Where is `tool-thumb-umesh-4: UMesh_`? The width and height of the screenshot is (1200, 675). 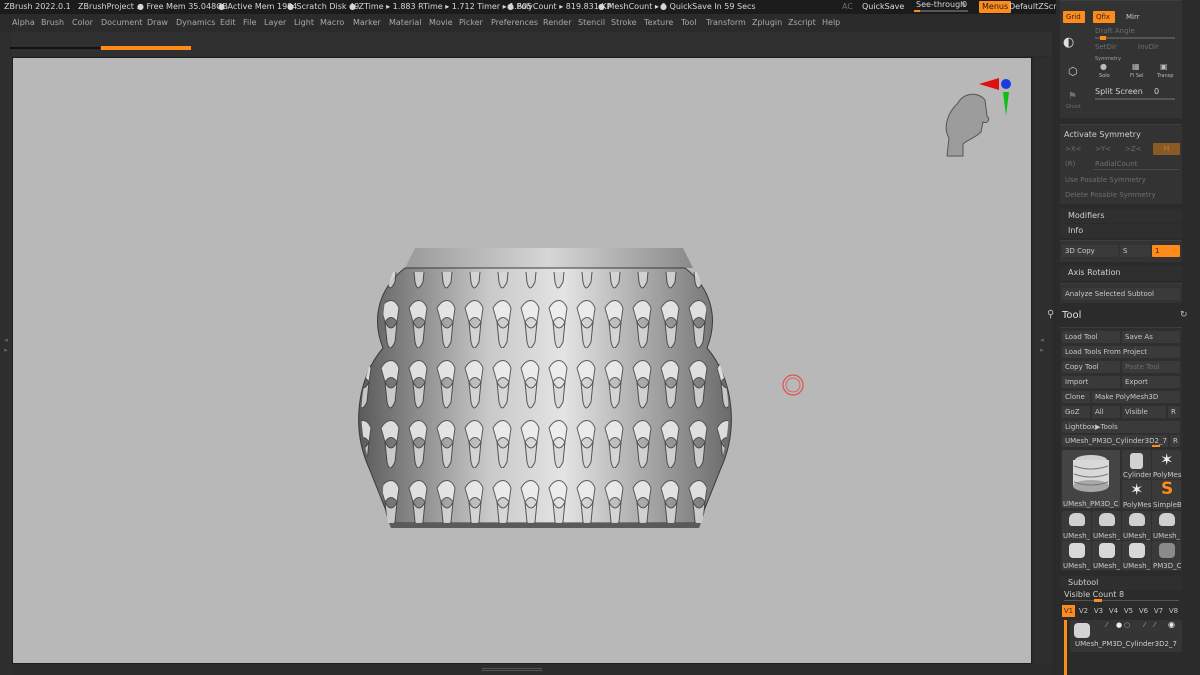
tool-thumb-umesh-4: UMesh_ is located at coordinates (1166, 525).